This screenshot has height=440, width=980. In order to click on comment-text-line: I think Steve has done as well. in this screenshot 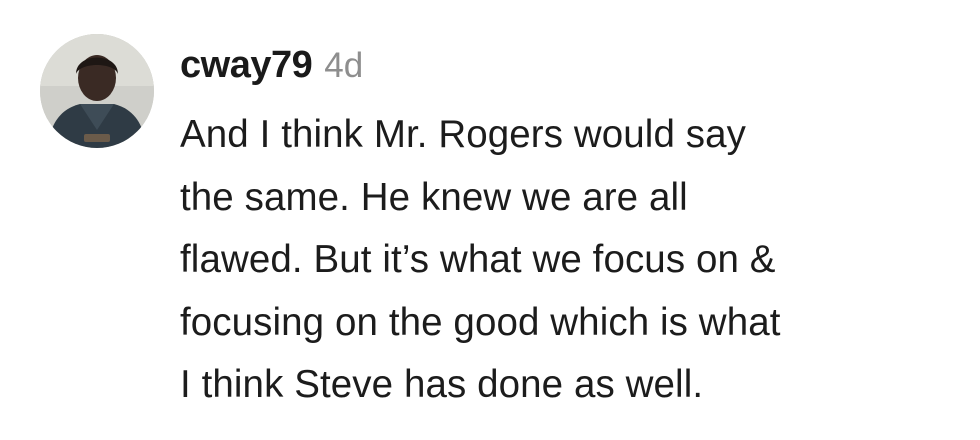, I will do `click(442, 384)`.